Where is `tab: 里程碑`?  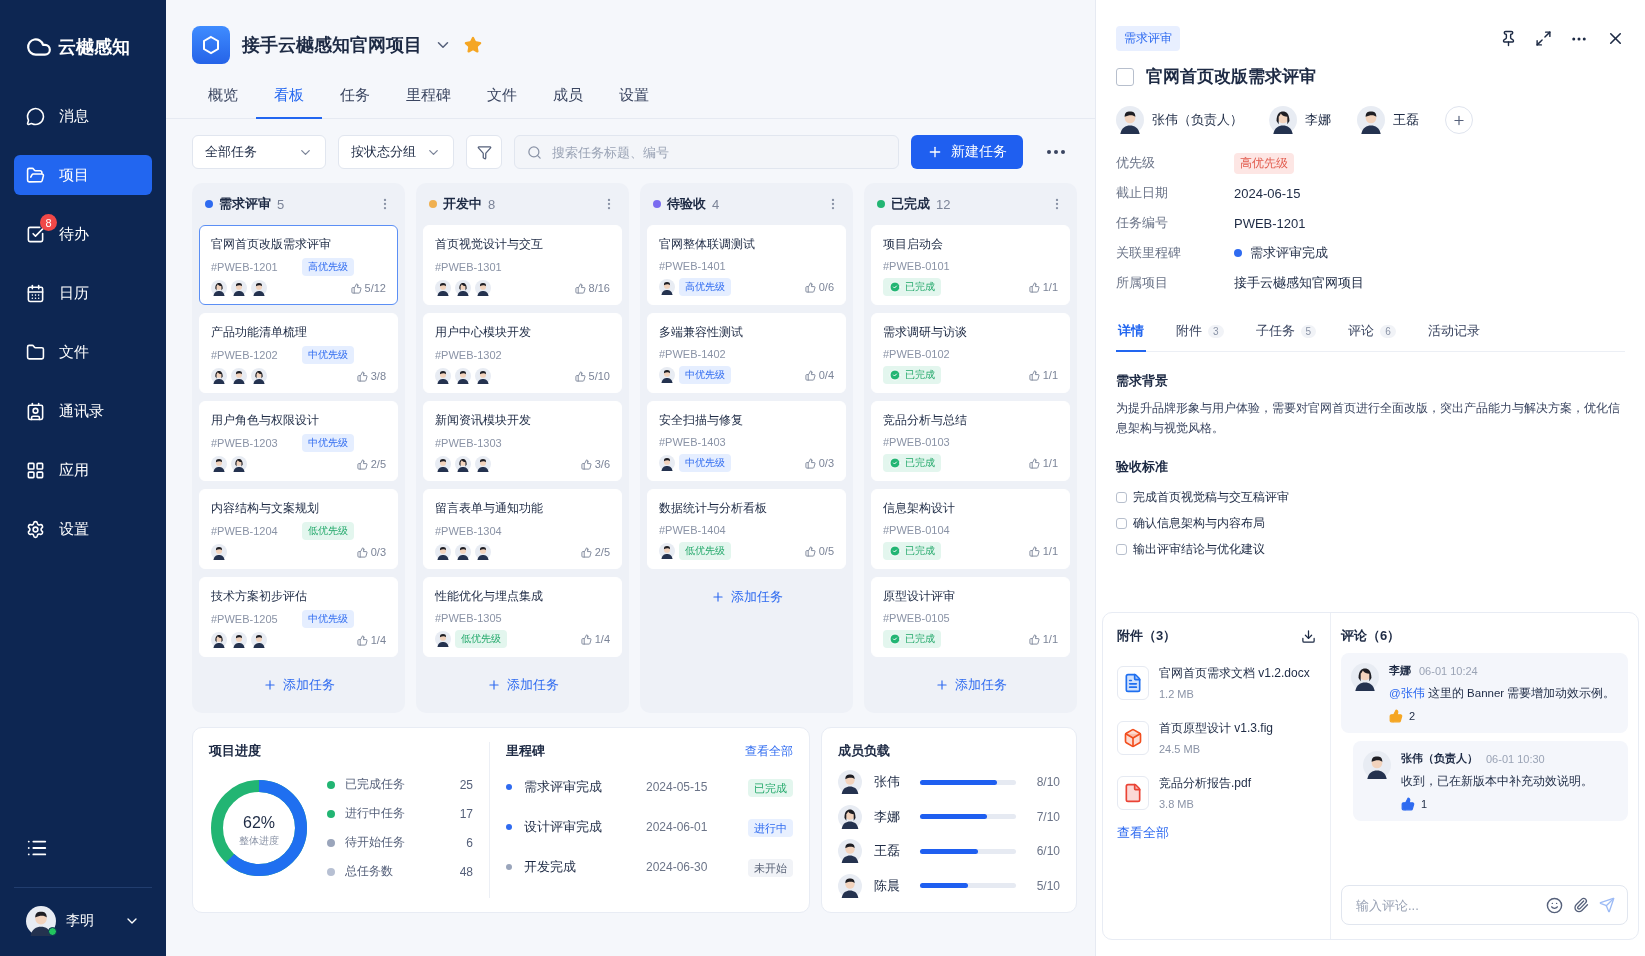 tab: 里程碑 is located at coordinates (428, 97).